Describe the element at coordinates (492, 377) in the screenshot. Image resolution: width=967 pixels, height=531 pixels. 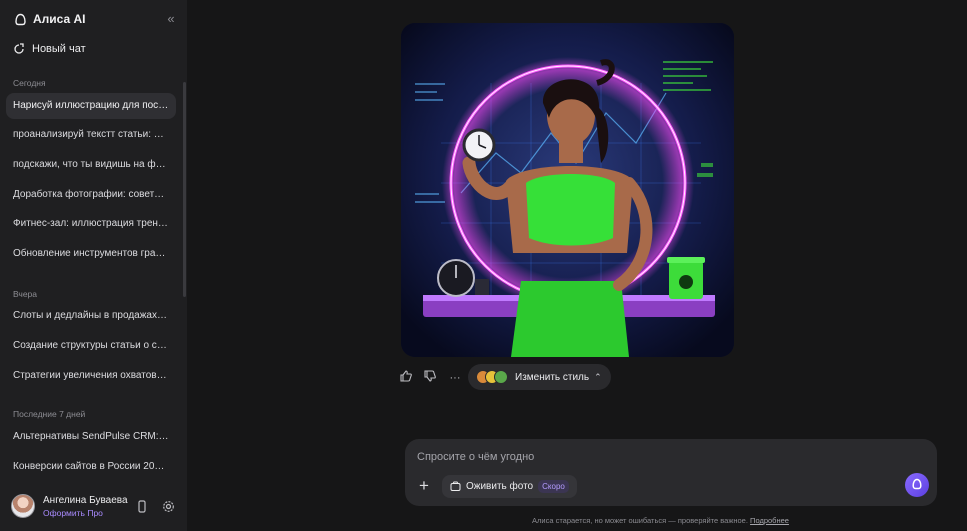
I see `style-thumbnails` at that location.